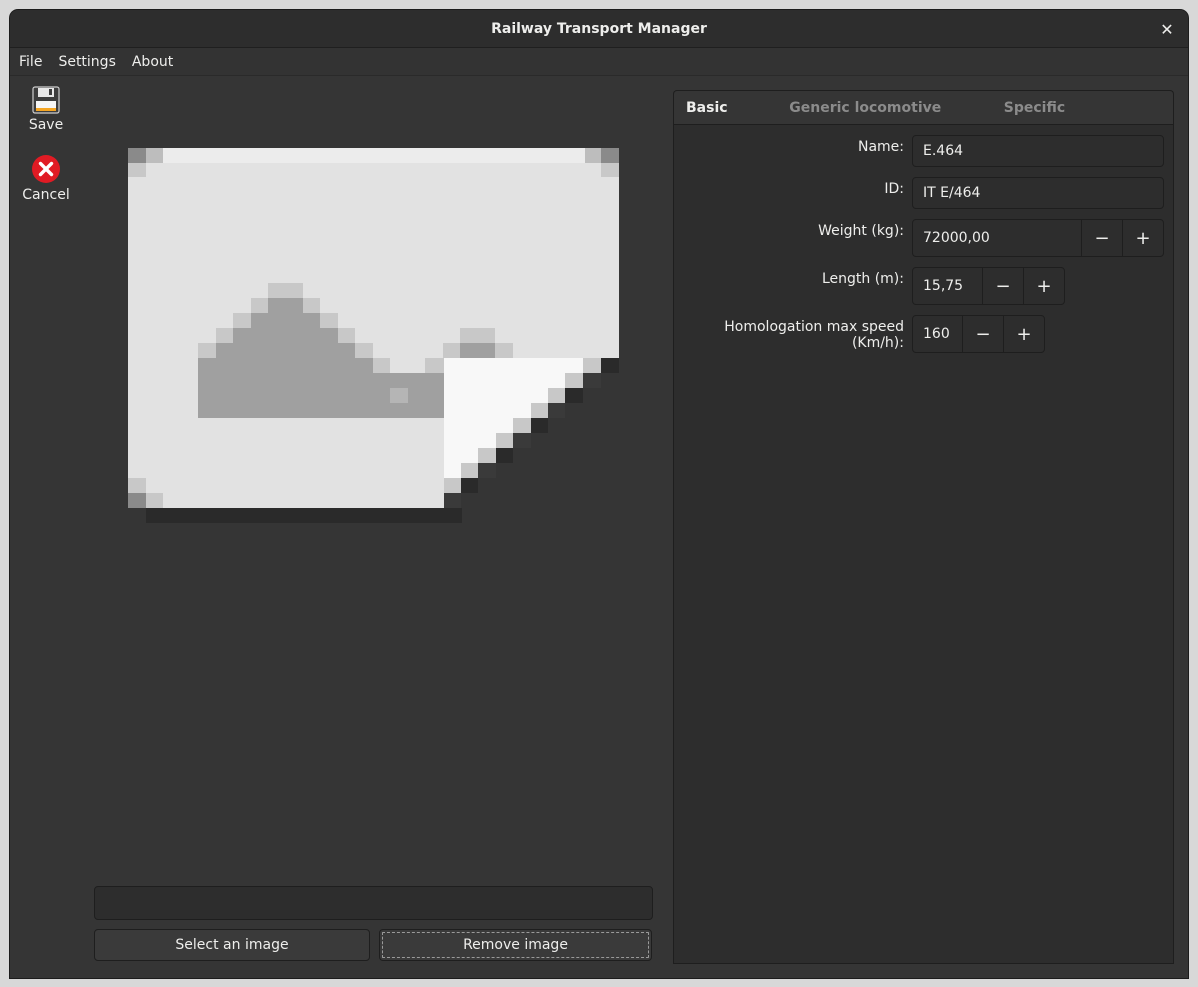 This screenshot has height=987, width=1198. What do you see at coordinates (1101, 238) in the screenshot?
I see `weight-decrement-button: −` at bounding box center [1101, 238].